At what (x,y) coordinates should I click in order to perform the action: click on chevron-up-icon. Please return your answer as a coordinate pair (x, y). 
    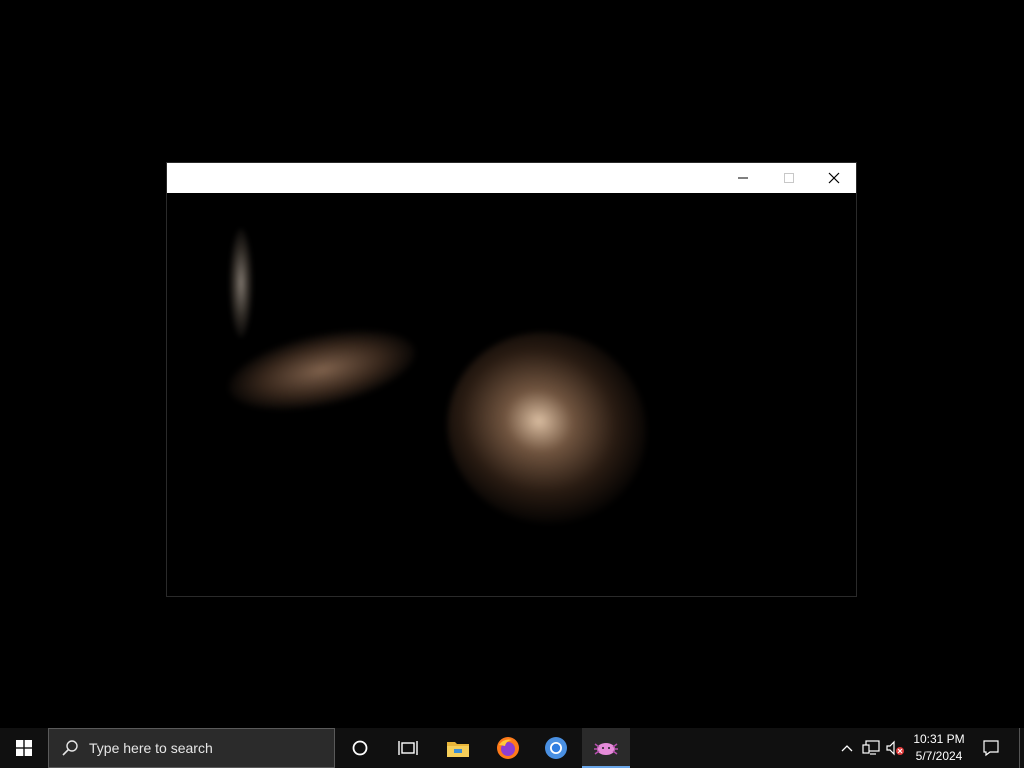
    Looking at the image, I should click on (847, 748).